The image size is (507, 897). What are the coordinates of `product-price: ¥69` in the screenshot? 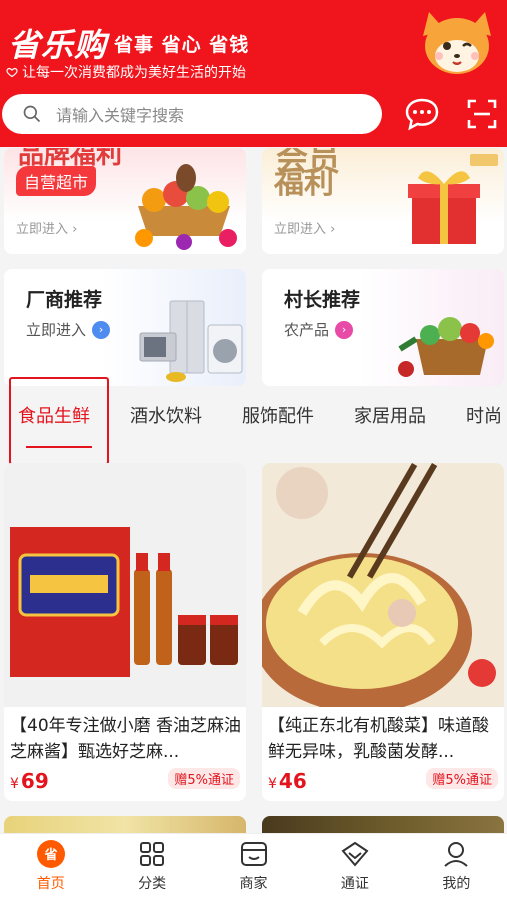 It's located at (29, 781).